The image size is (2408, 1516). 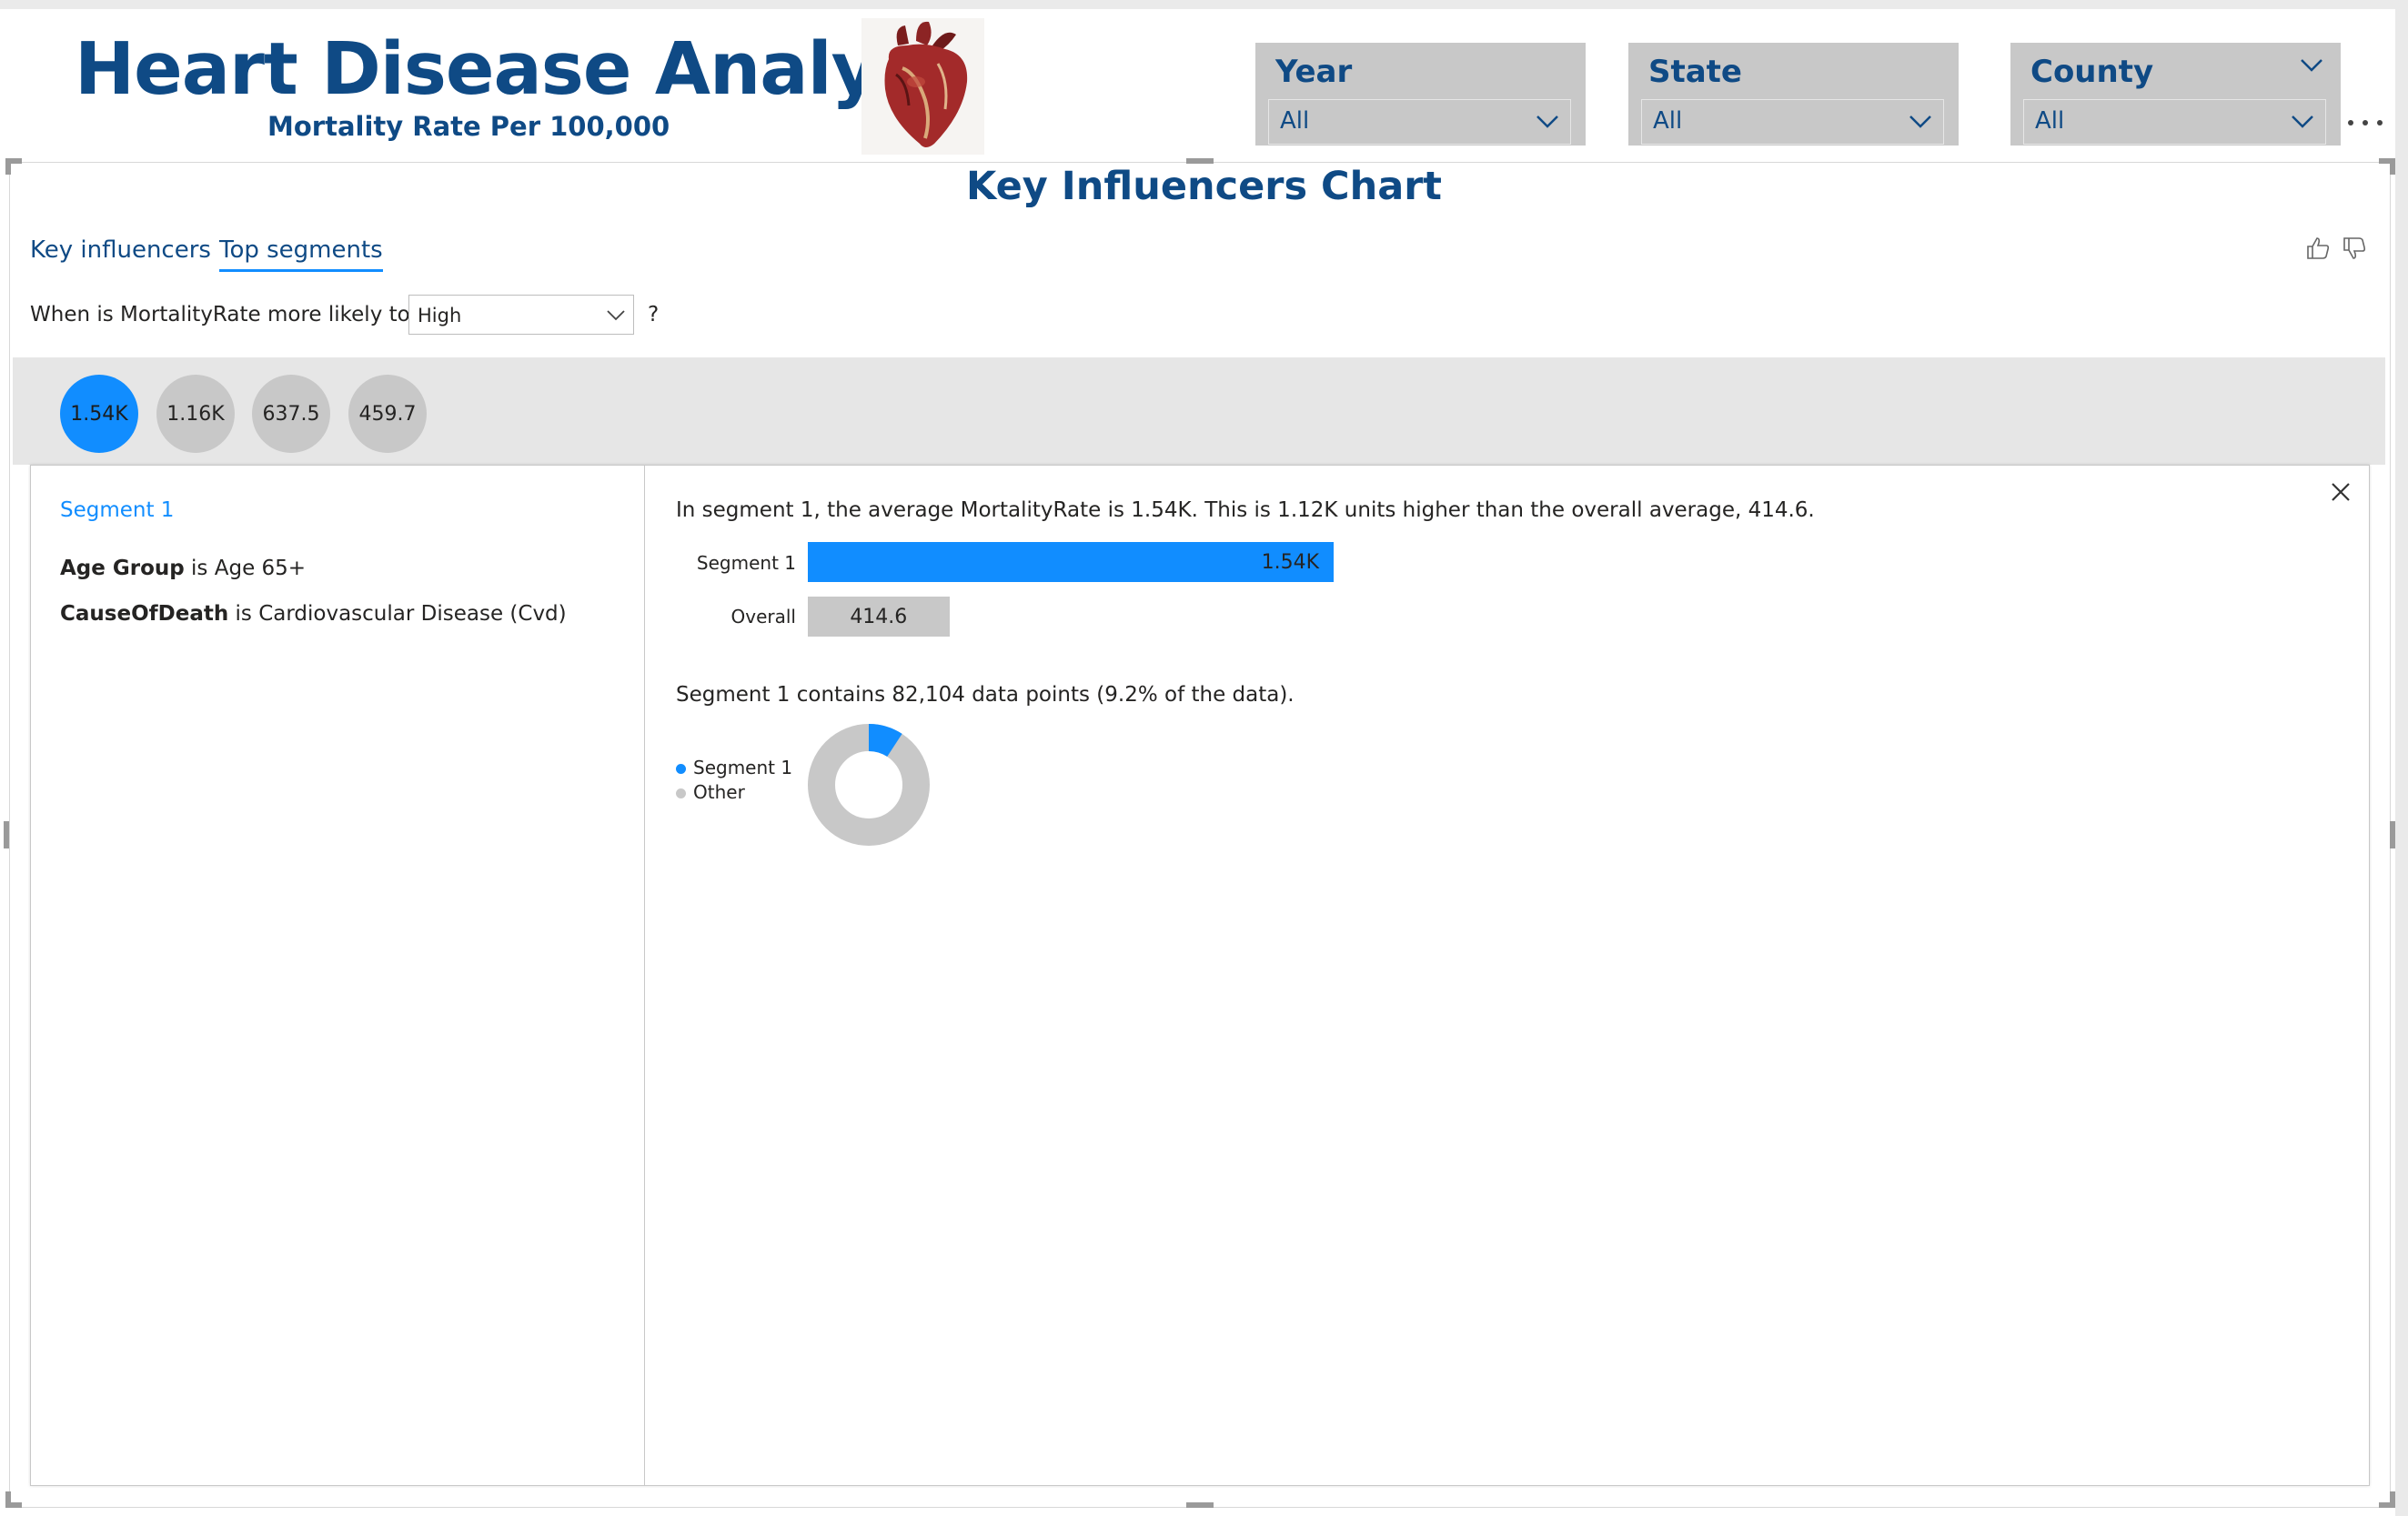 I want to click on segment-bubble: 1.54K, so click(x=99, y=414).